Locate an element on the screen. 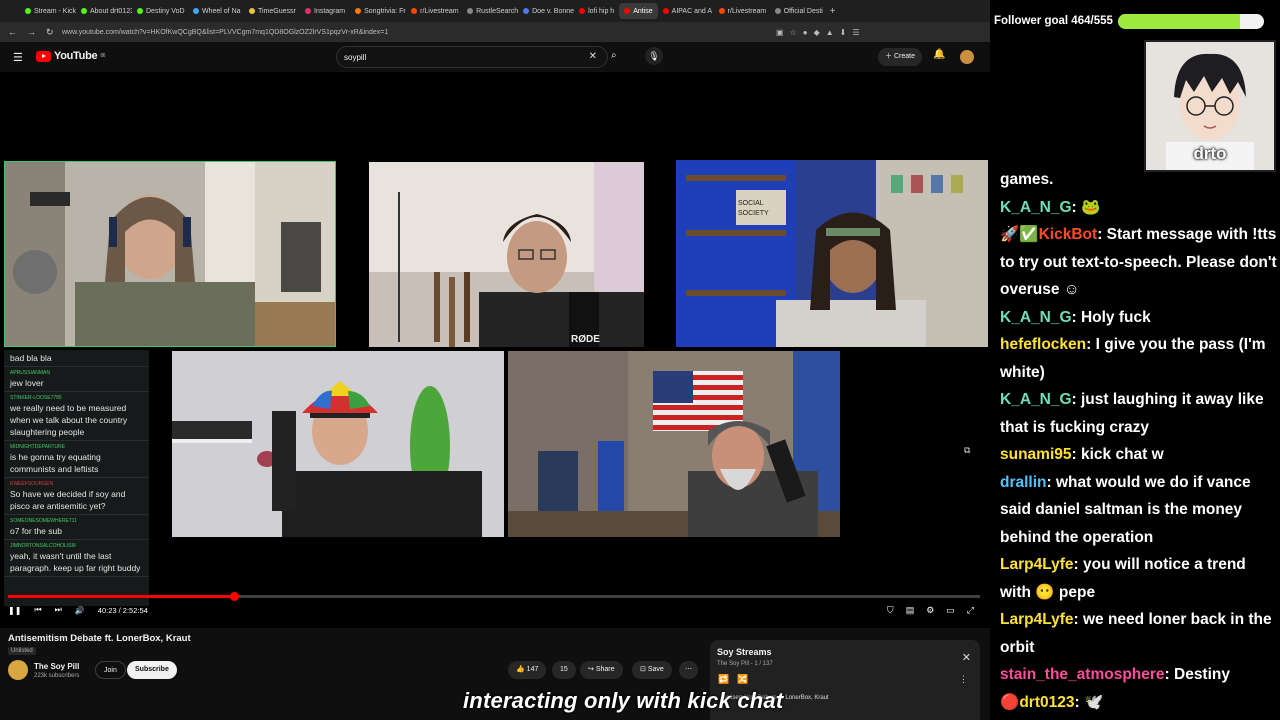 The image size is (1280, 720). subscriber-count: 223k subscribers is located at coordinates (57, 676).